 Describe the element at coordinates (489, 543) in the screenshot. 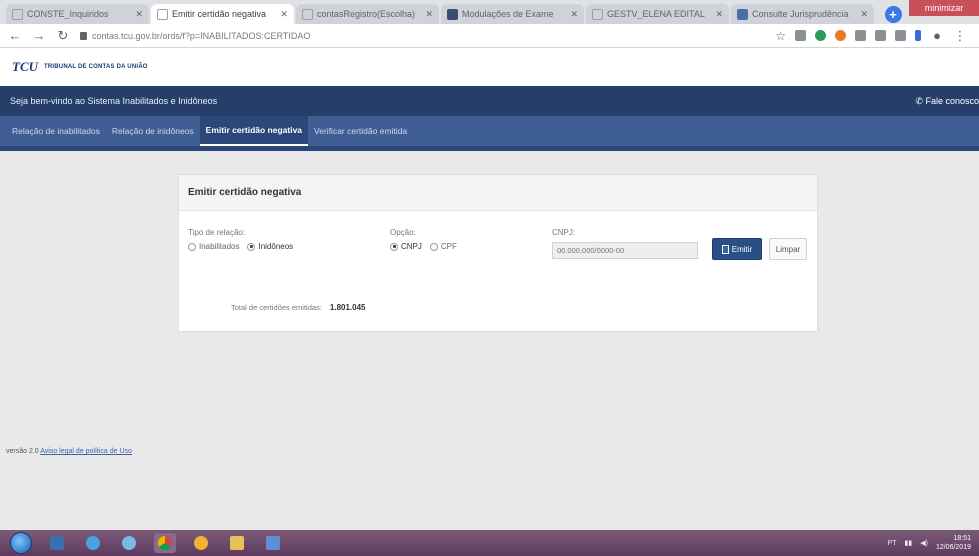

I see `windows-taskbar: PT ▮▮ ◀) 18:51 12/06/2019` at that location.